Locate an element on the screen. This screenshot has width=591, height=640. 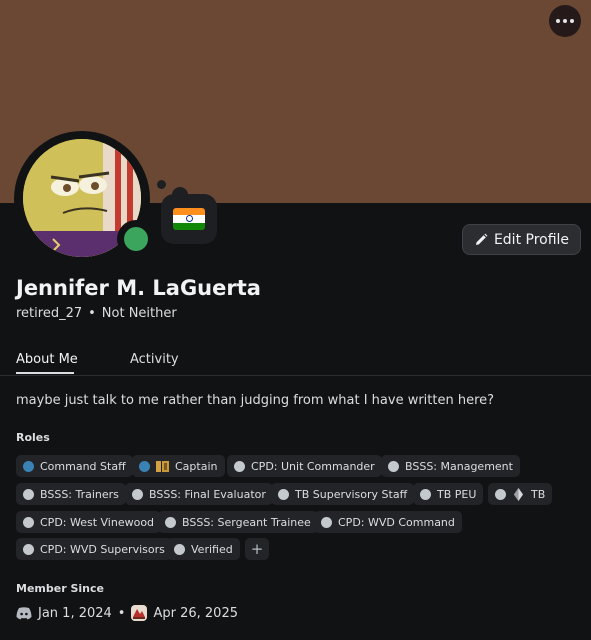
role-label: BSSS: Trainers is located at coordinates (79, 494).